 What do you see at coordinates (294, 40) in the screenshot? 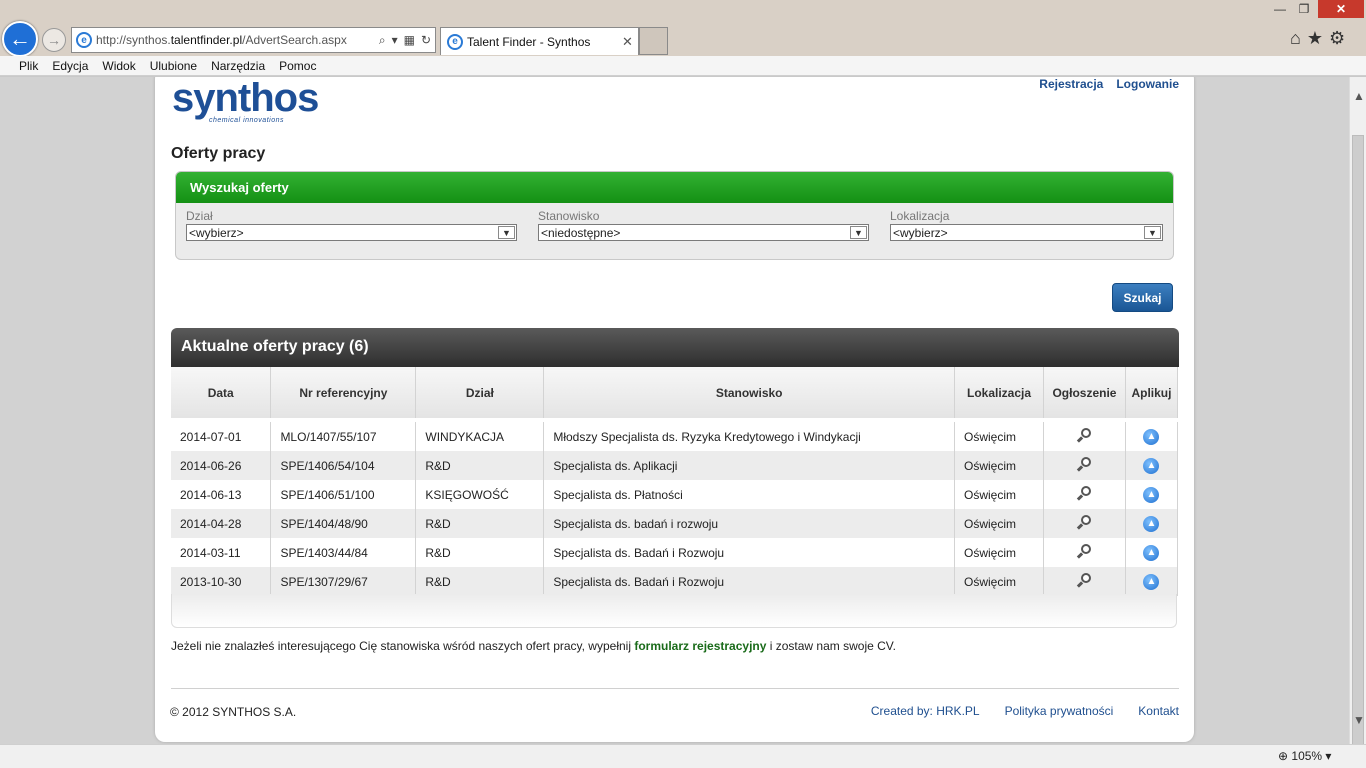
I see `url-path: /AdvertSearch.aspx` at bounding box center [294, 40].